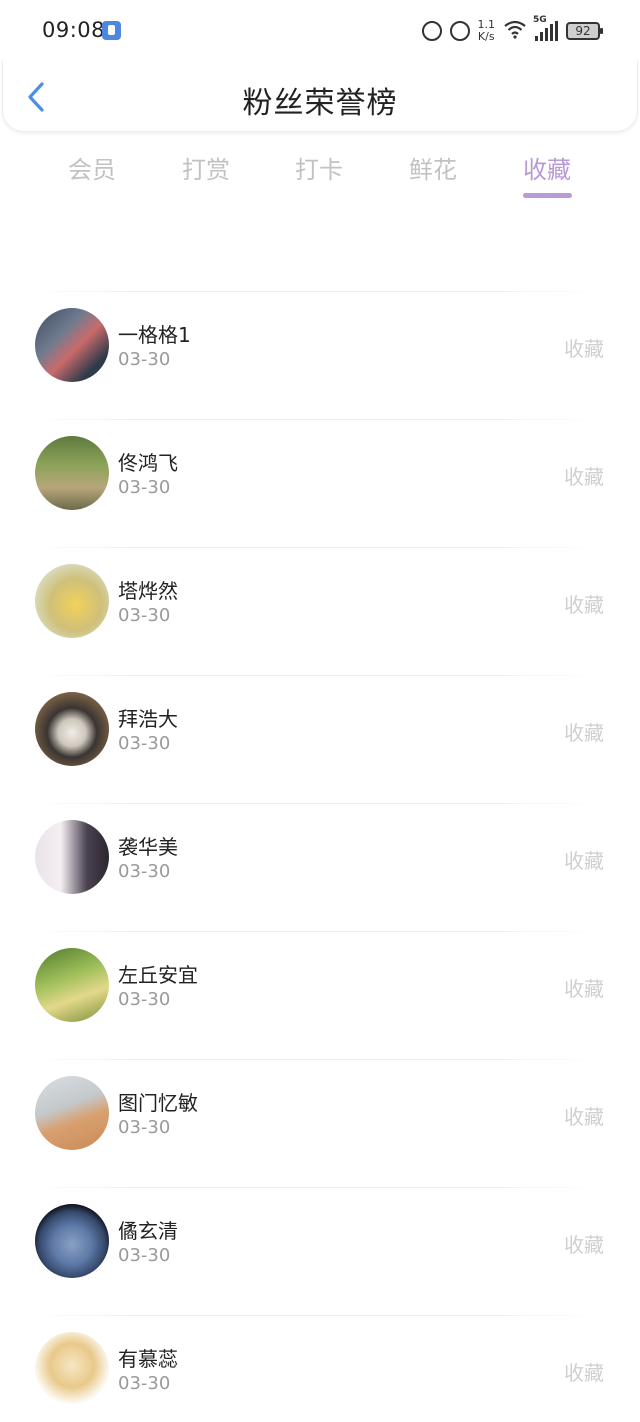  I want to click on wifi-icon, so click(515, 31).